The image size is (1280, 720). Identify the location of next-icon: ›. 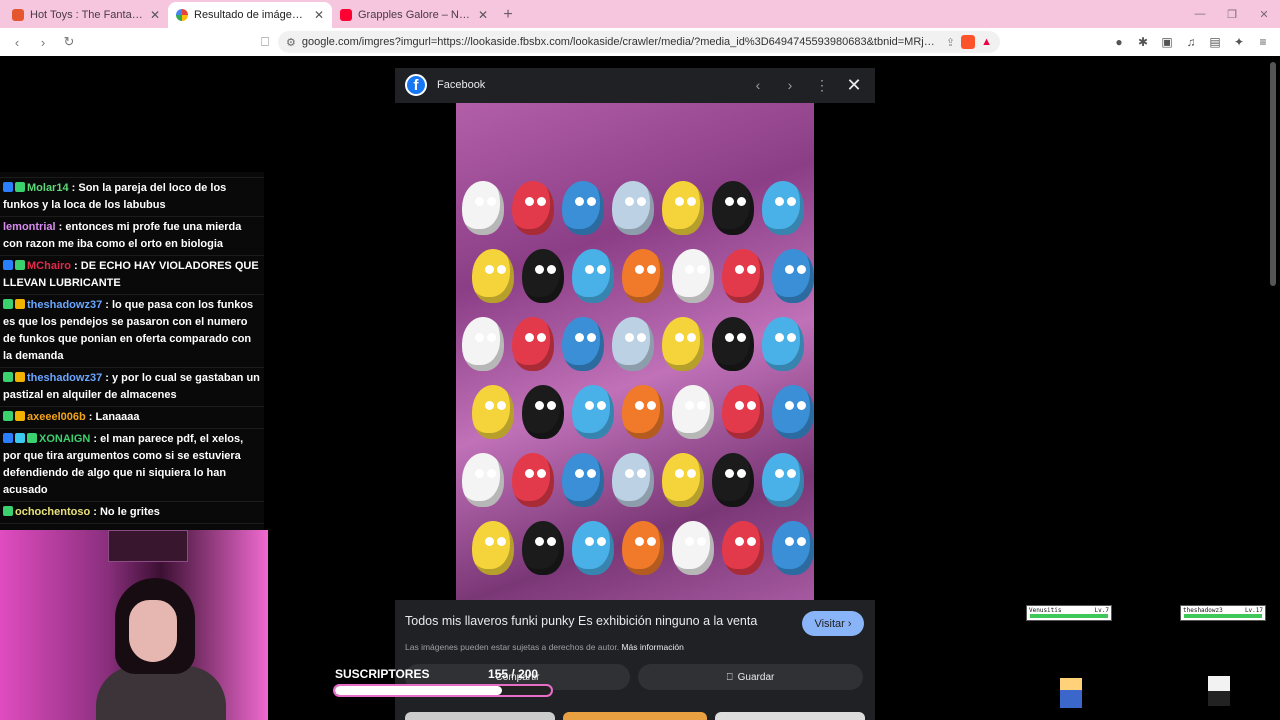
(790, 85).